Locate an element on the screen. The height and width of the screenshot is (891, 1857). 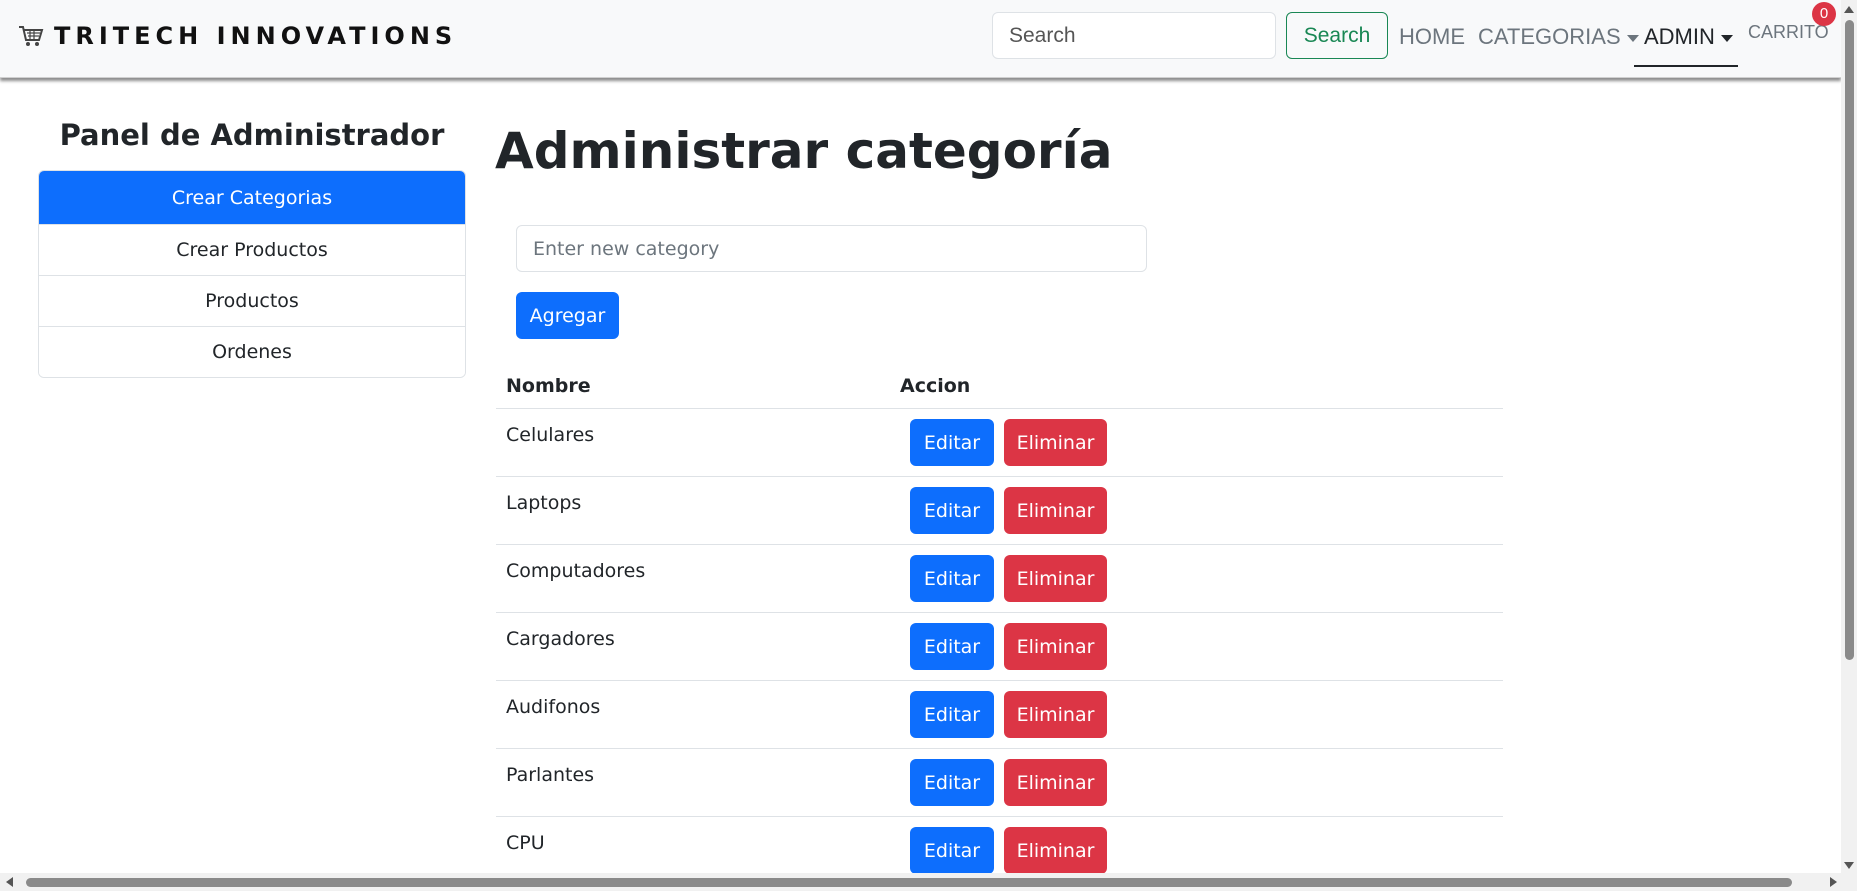
shopping-cart-icon is located at coordinates (31, 36).